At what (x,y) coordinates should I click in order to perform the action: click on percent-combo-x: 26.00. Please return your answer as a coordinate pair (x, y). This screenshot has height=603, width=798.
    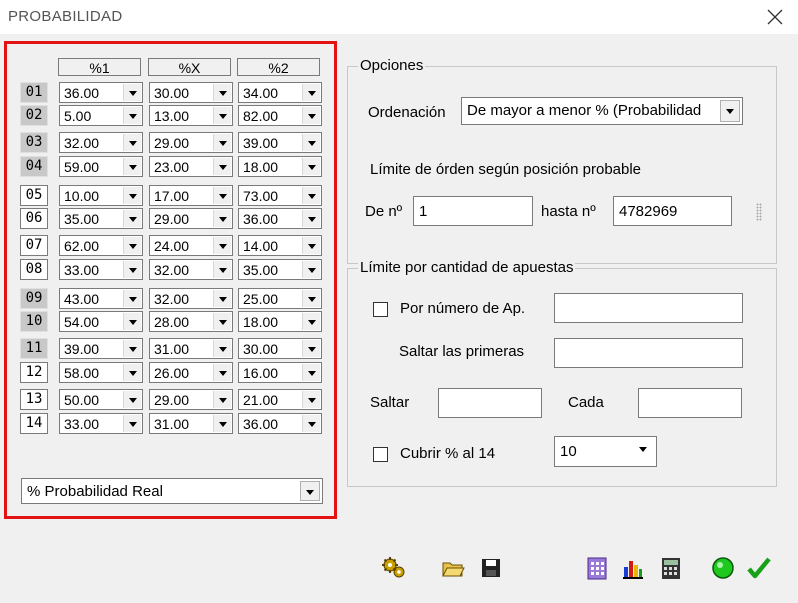
    Looking at the image, I should click on (191, 372).